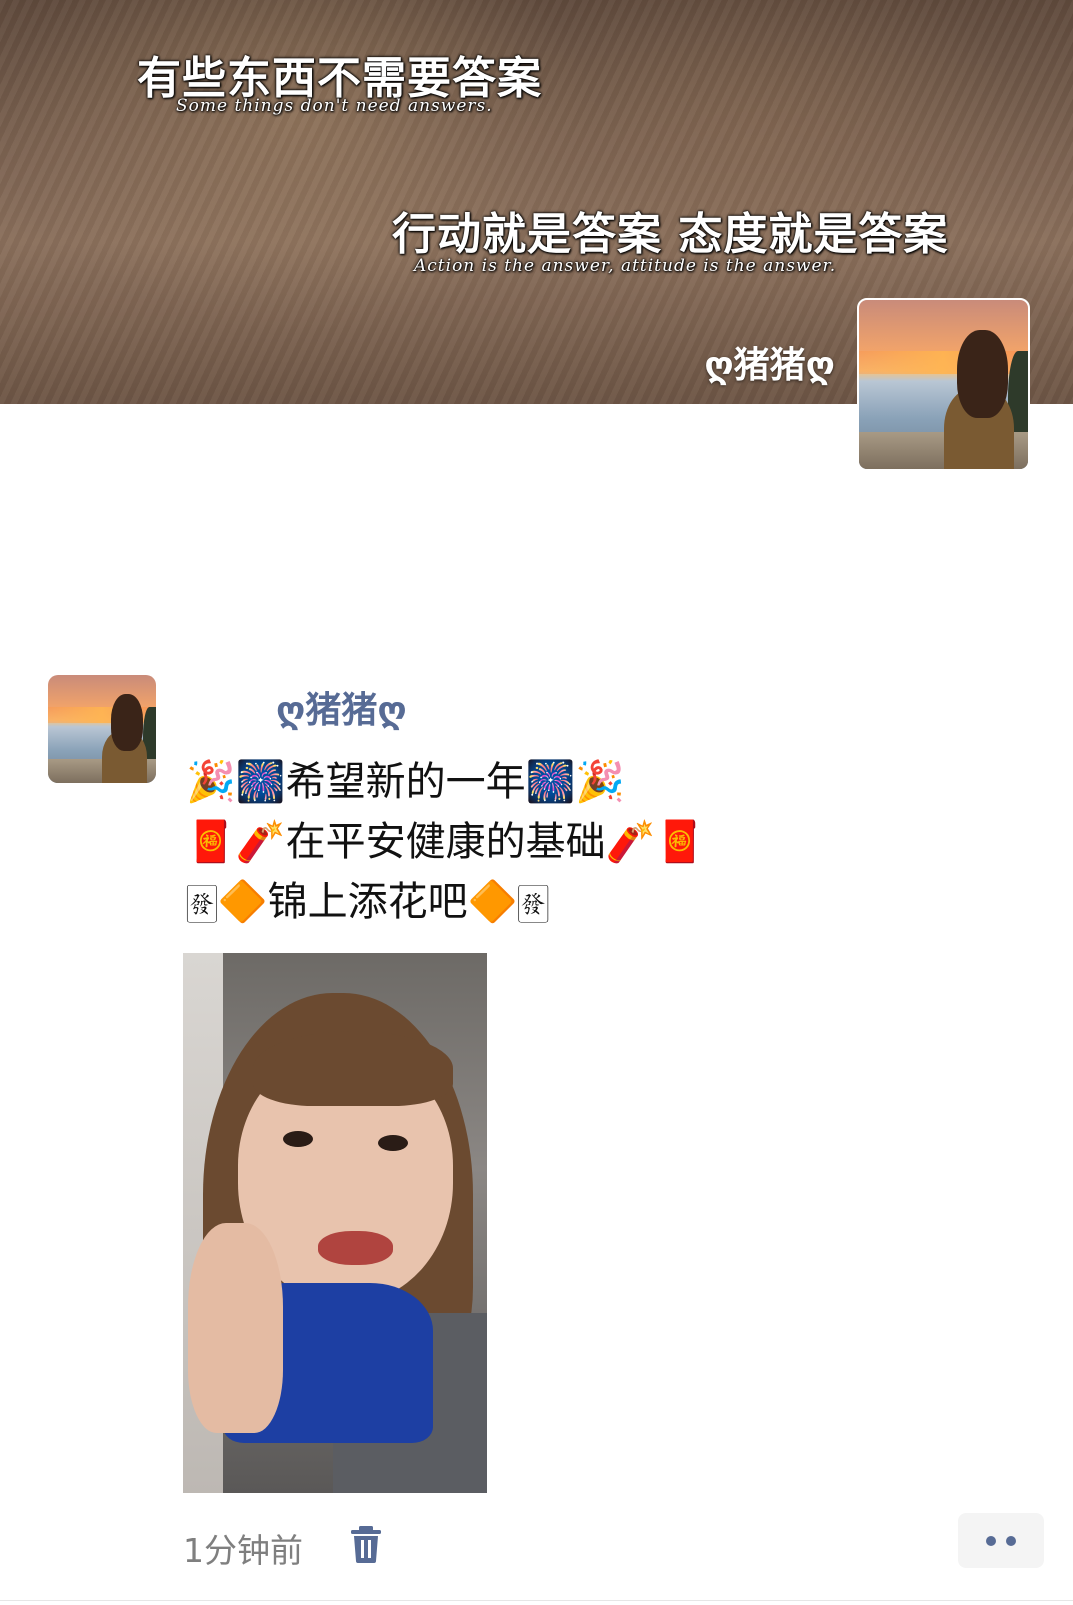 The width and height of the screenshot is (1073, 1605). What do you see at coordinates (341, 707) in the screenshot?
I see `post-author-name: ღ猪猪ღ` at bounding box center [341, 707].